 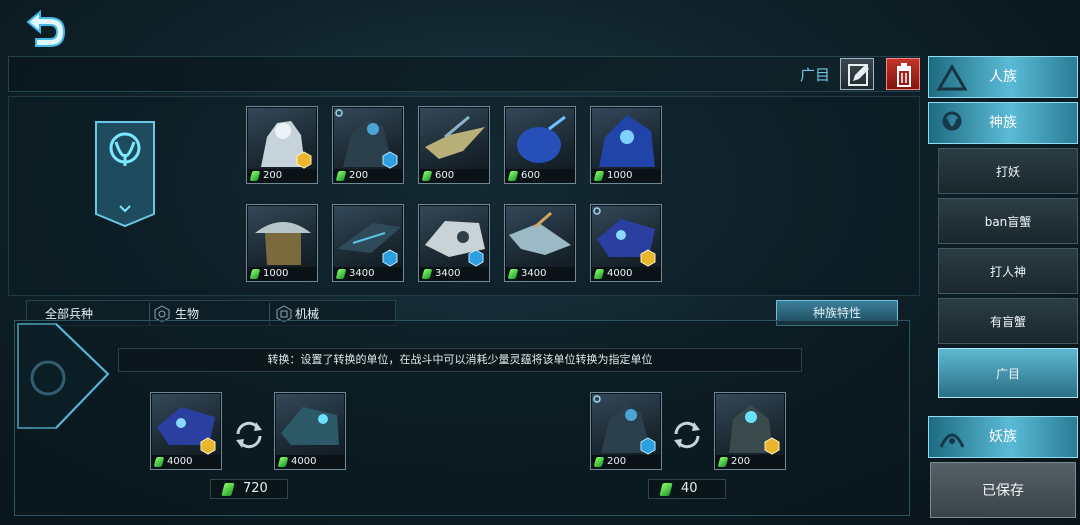 I want to click on unit-card: 4000, so click(x=626, y=243).